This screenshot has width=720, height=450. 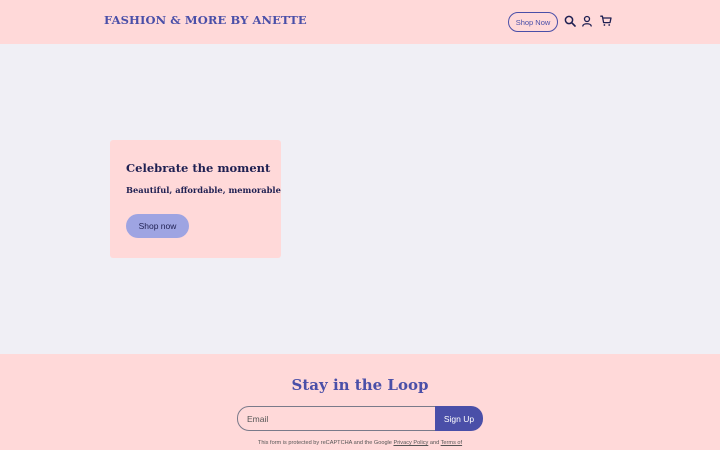 What do you see at coordinates (533, 22) in the screenshot?
I see `header-shop-now-button: Shop Now` at bounding box center [533, 22].